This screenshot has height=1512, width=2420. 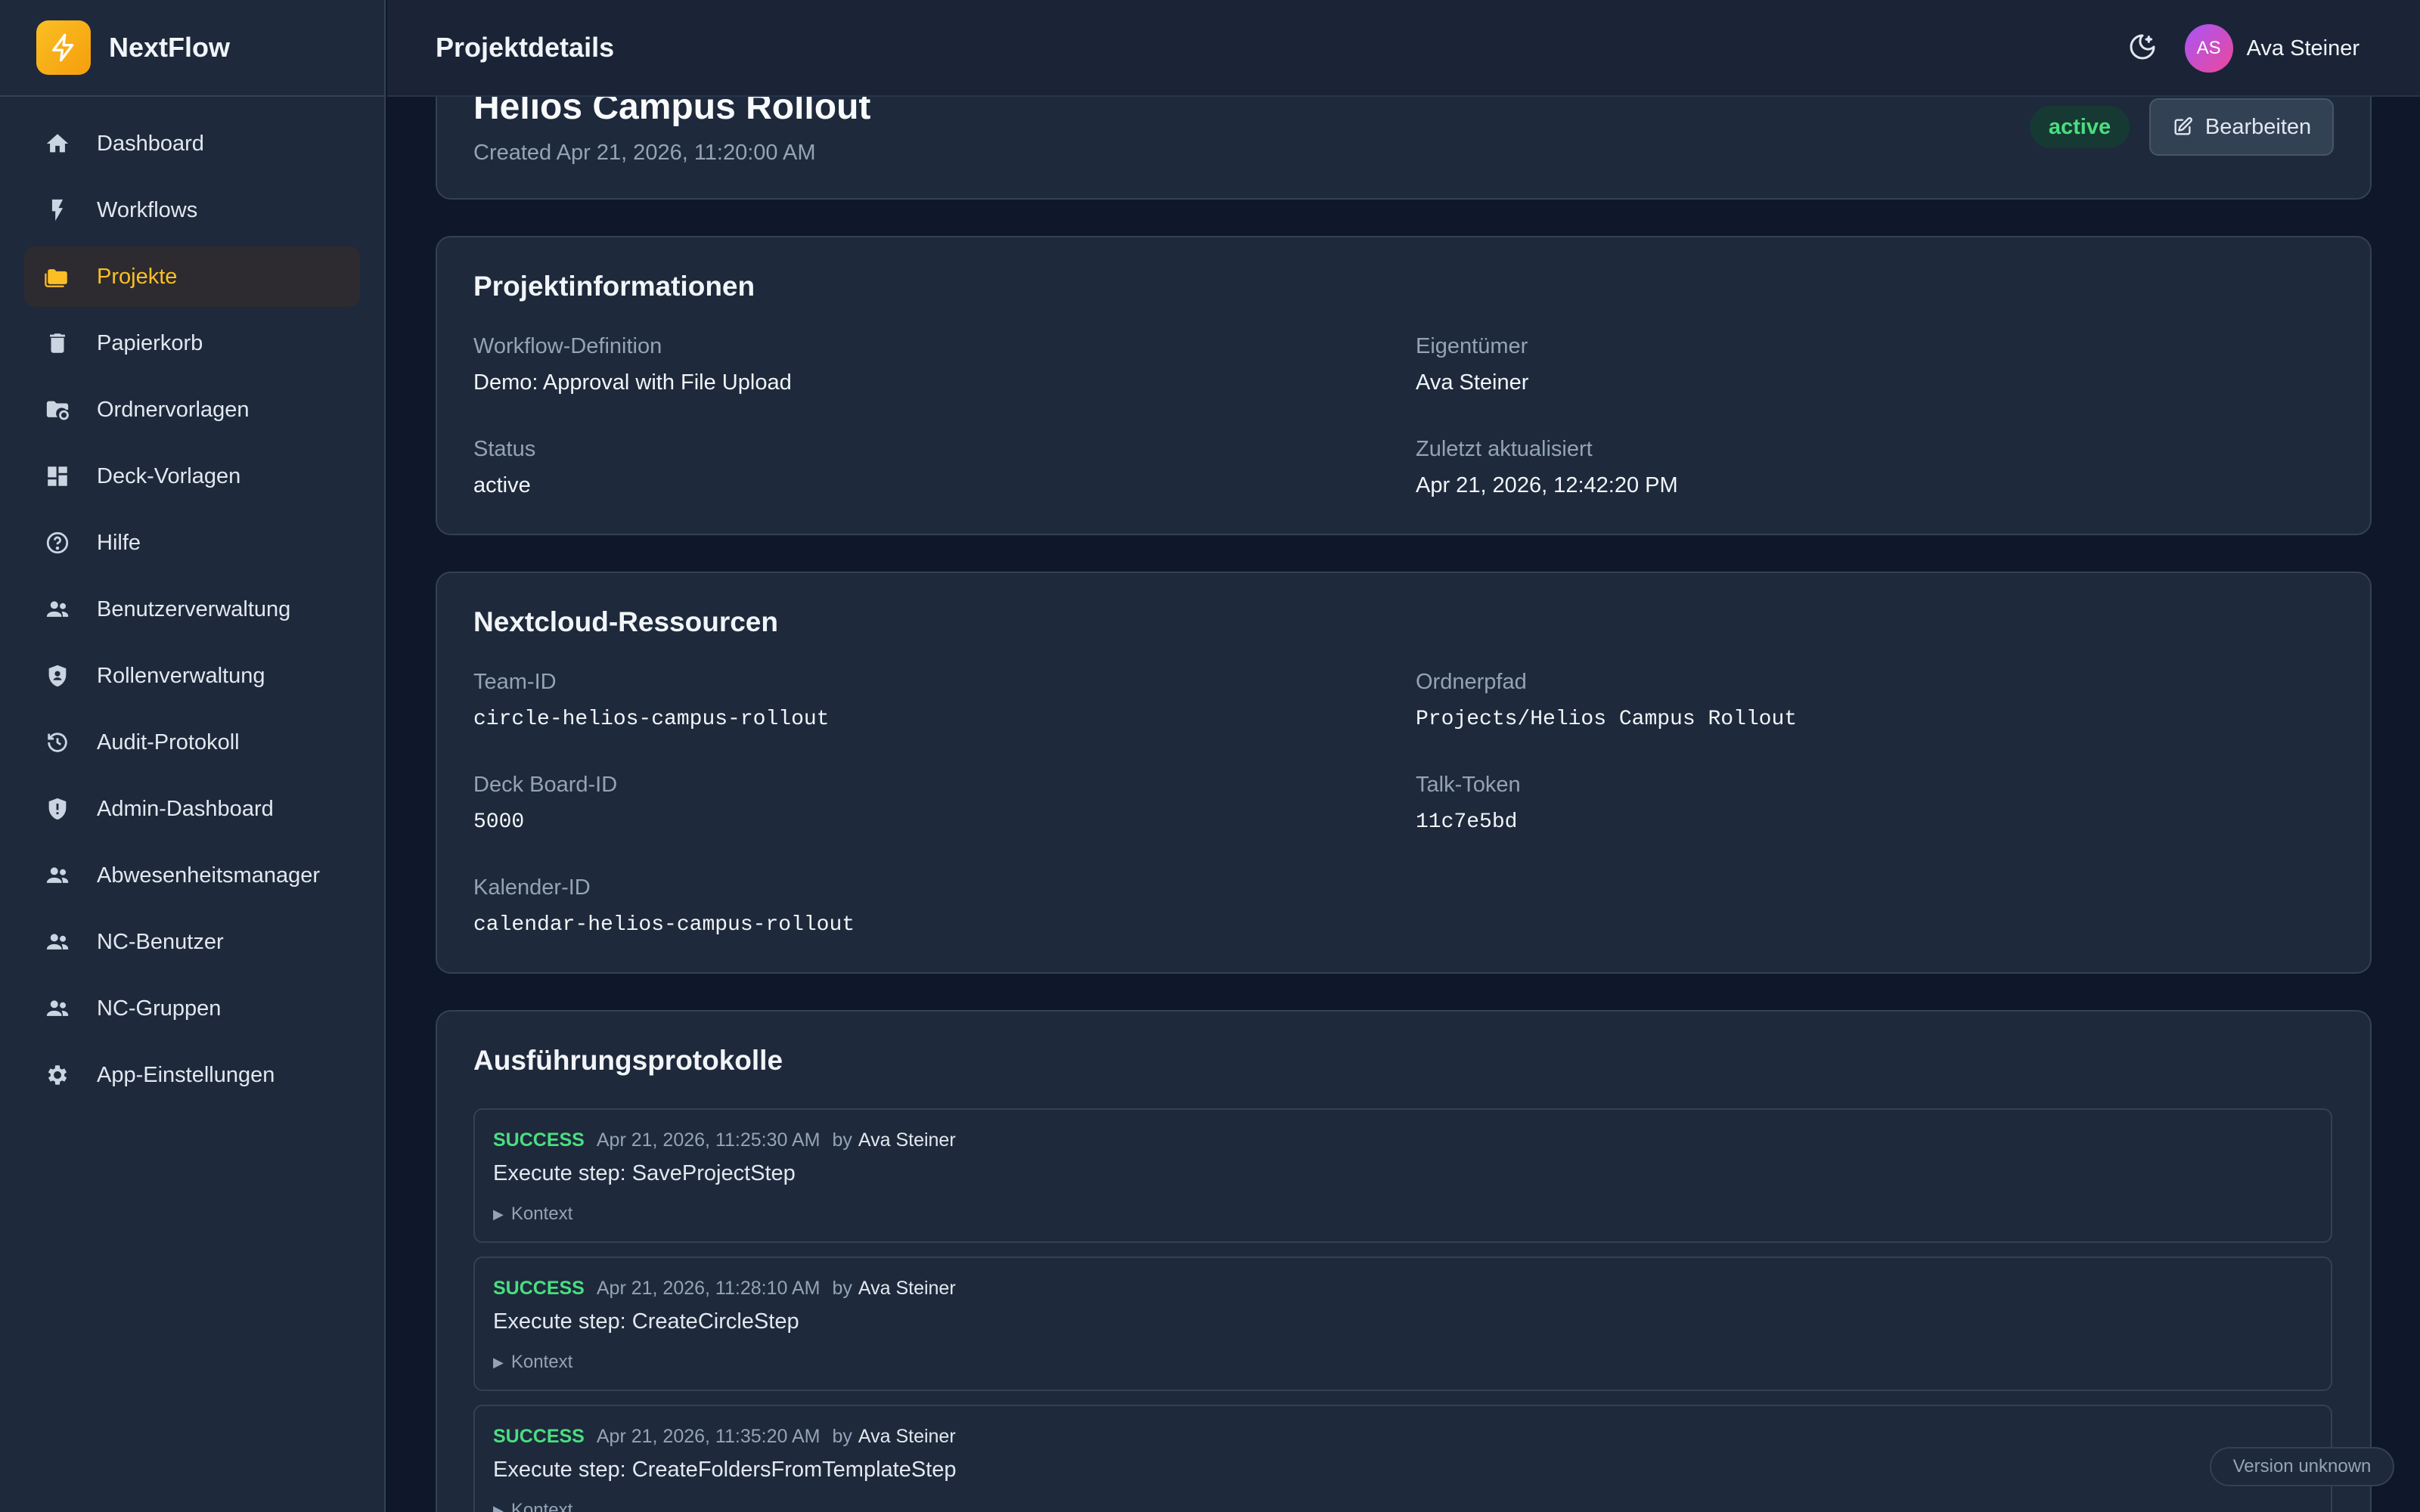 What do you see at coordinates (1472, 382) in the screenshot?
I see `owner-value: Ava Steiner` at bounding box center [1472, 382].